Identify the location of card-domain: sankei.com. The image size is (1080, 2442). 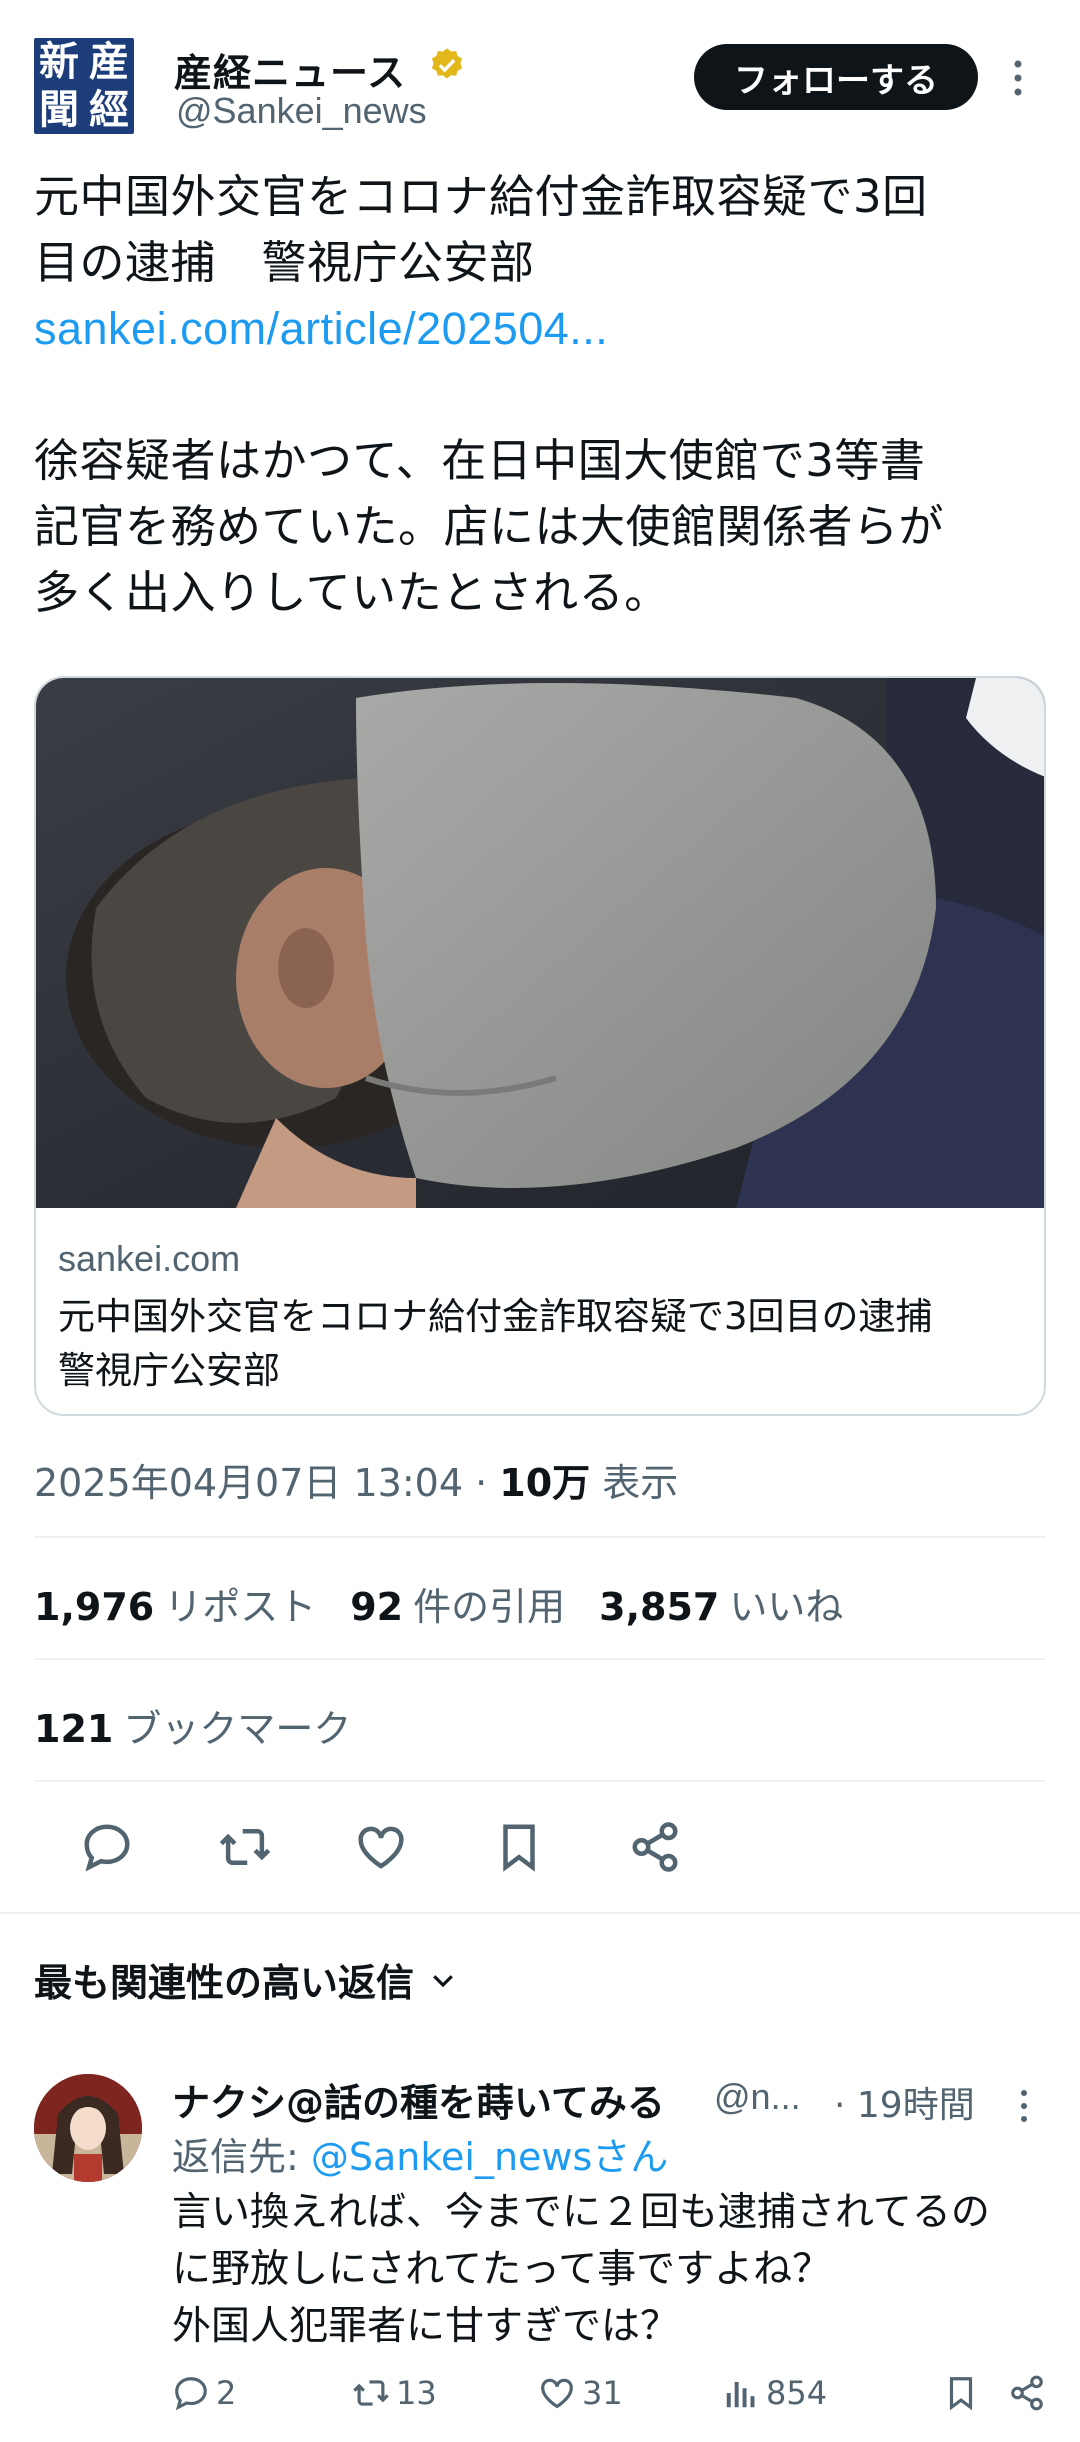
(149, 1258).